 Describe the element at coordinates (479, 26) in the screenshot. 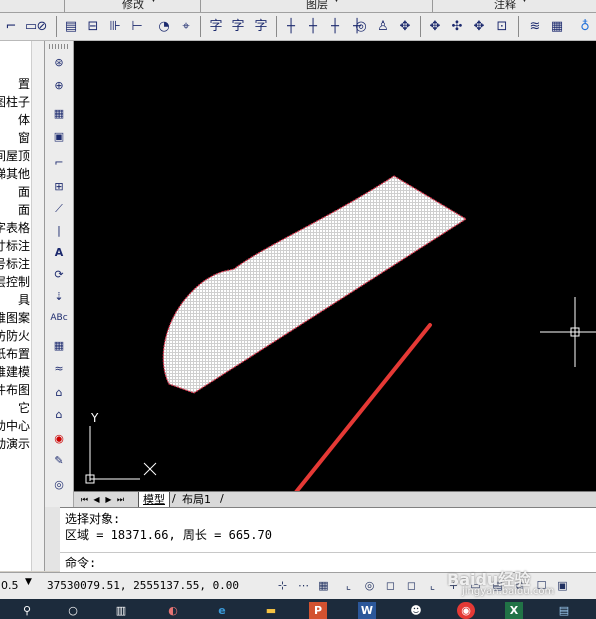

I see `zoom-icon: ✥` at that location.